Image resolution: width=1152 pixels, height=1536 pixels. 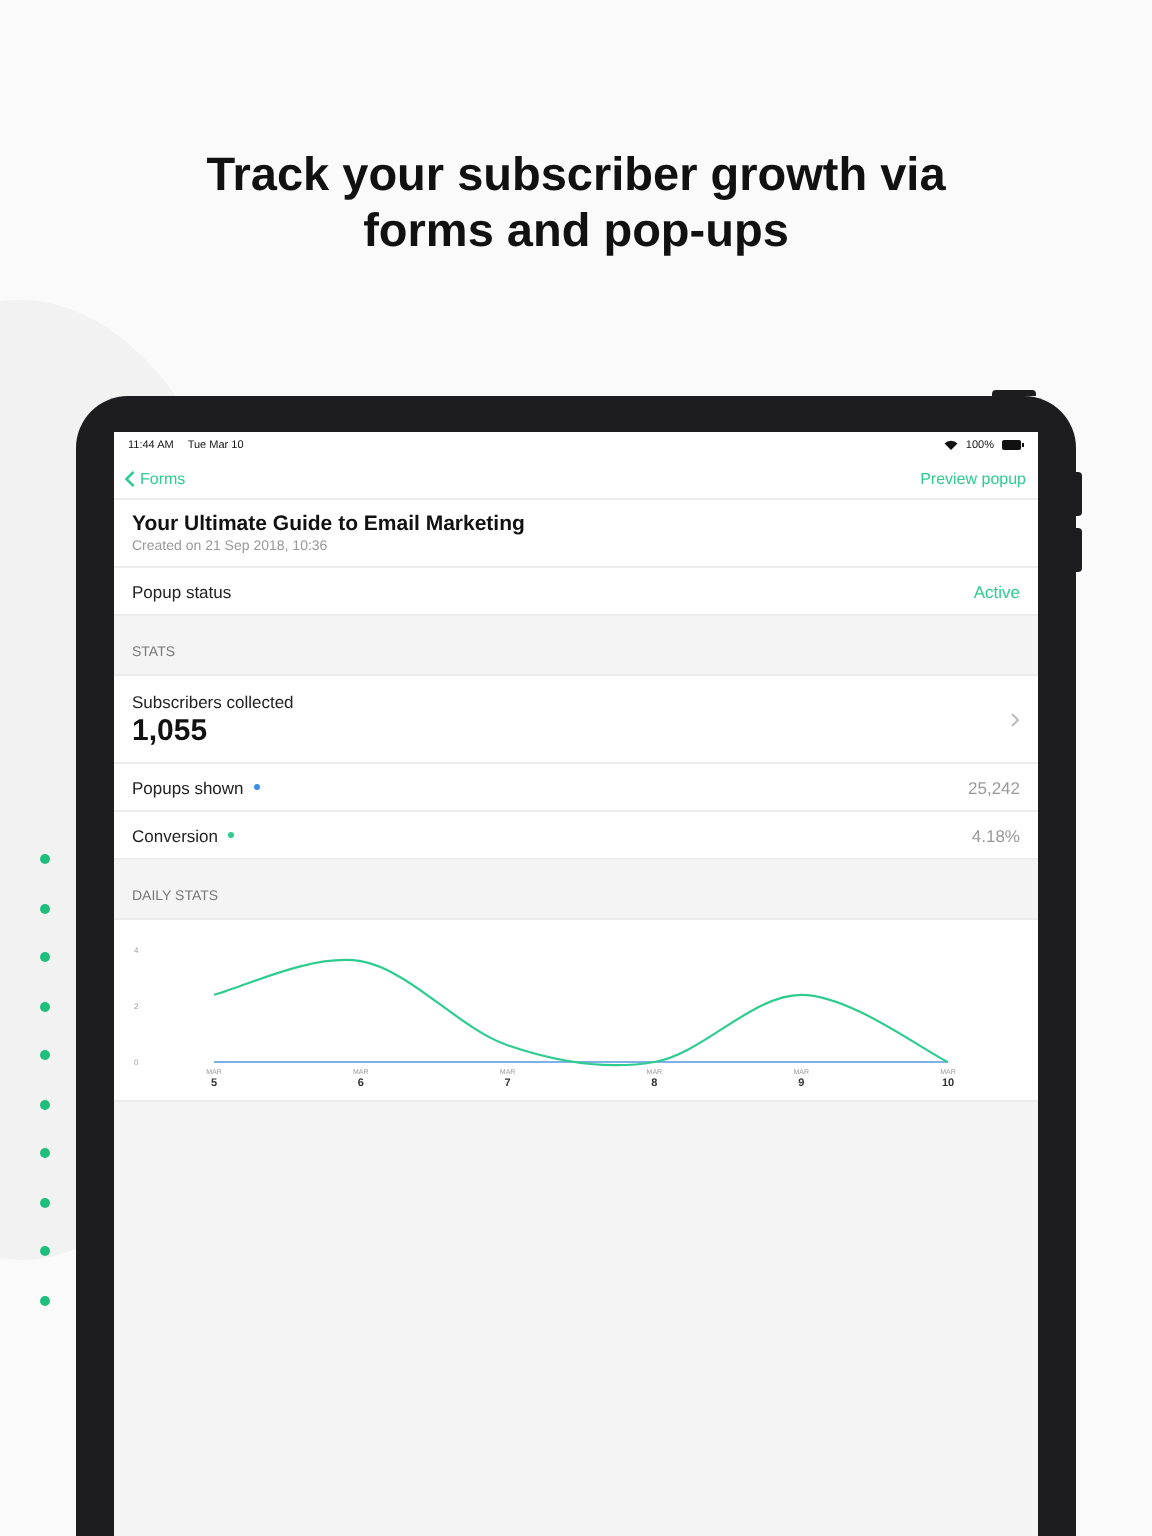 What do you see at coordinates (188, 787) in the screenshot?
I see `row-label: Popups shown` at bounding box center [188, 787].